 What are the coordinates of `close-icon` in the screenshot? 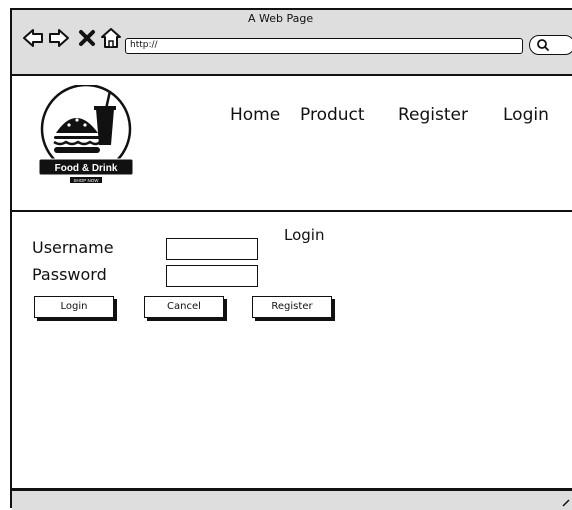 It's located at (87, 38).